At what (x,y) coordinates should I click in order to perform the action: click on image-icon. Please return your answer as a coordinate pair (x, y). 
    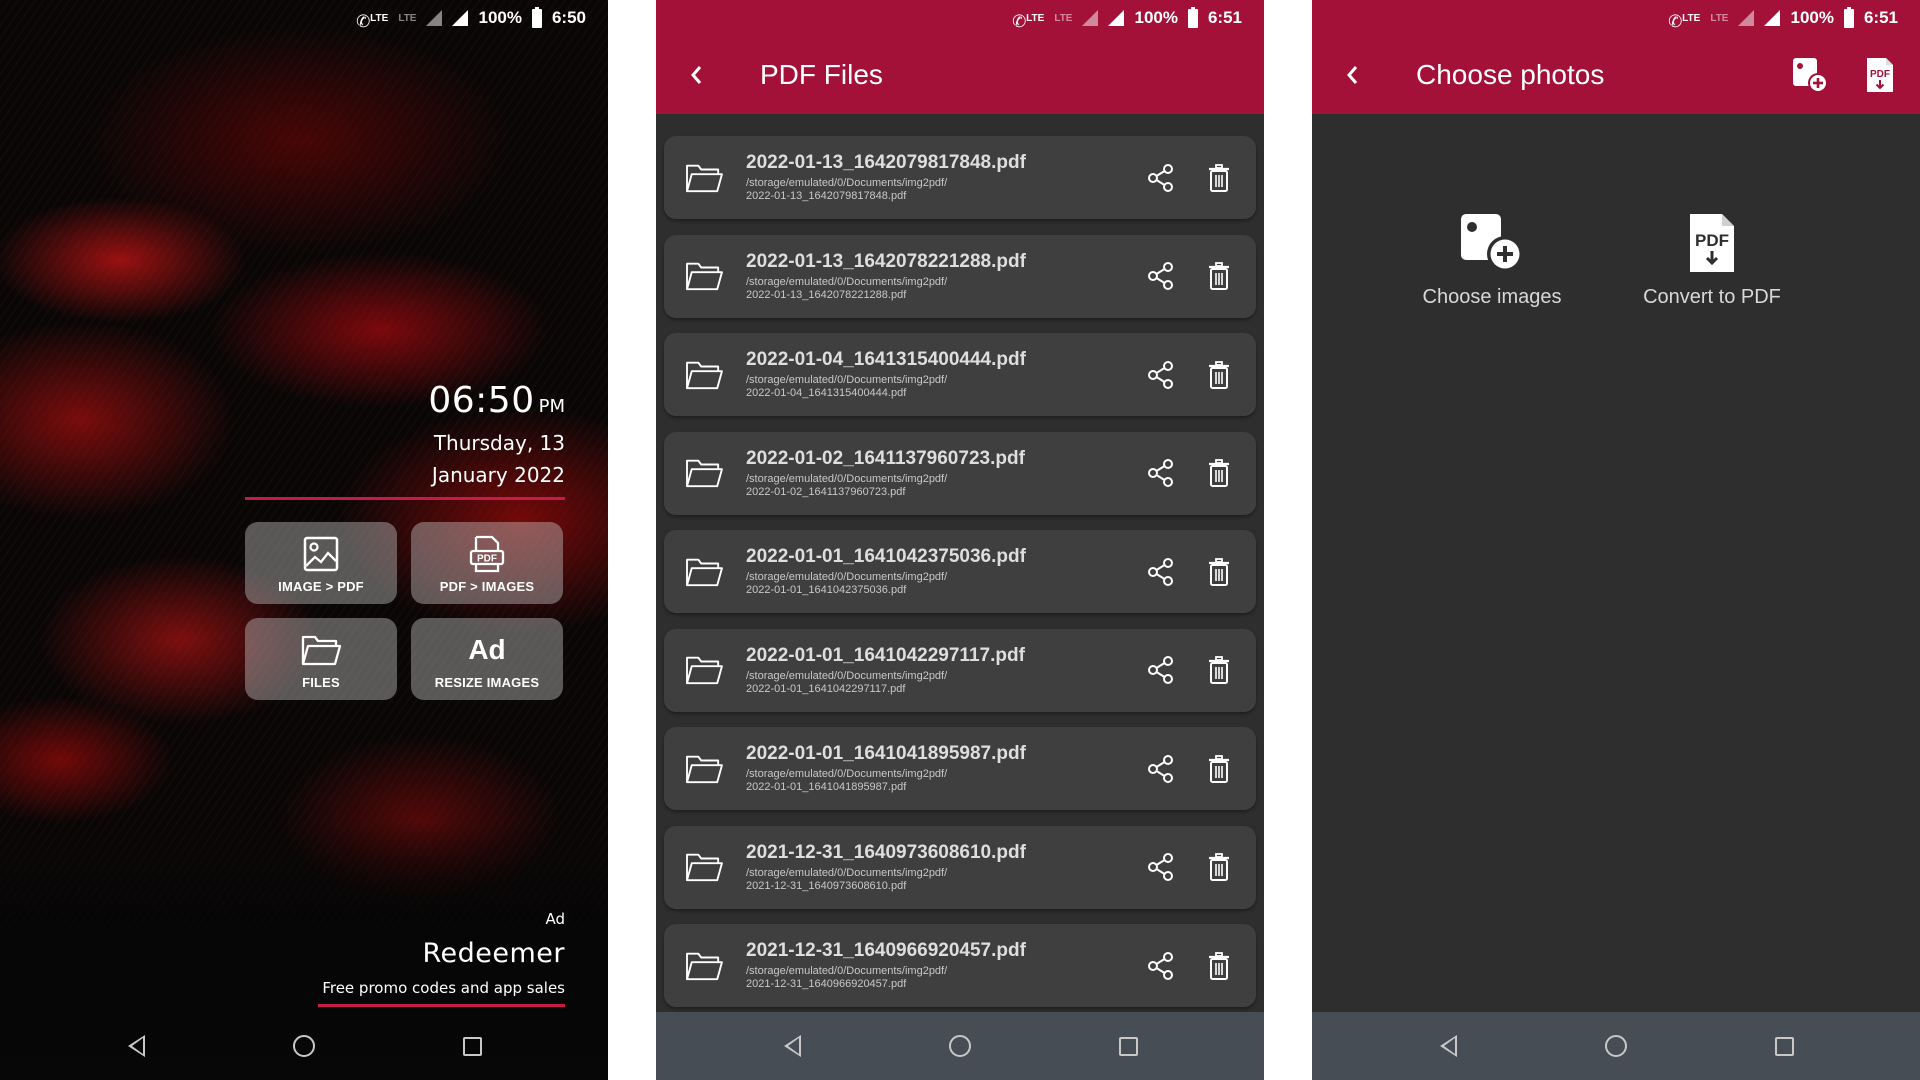
    Looking at the image, I should click on (321, 554).